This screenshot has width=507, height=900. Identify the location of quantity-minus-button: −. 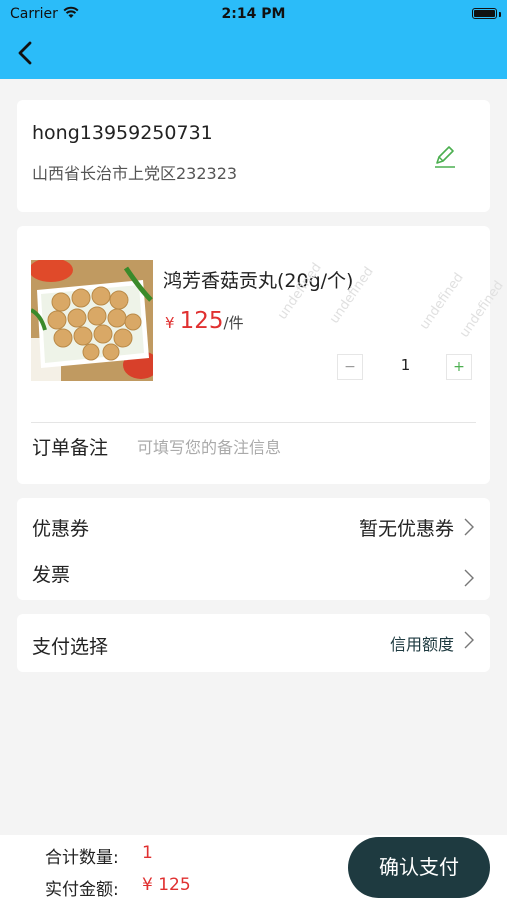
(350, 367).